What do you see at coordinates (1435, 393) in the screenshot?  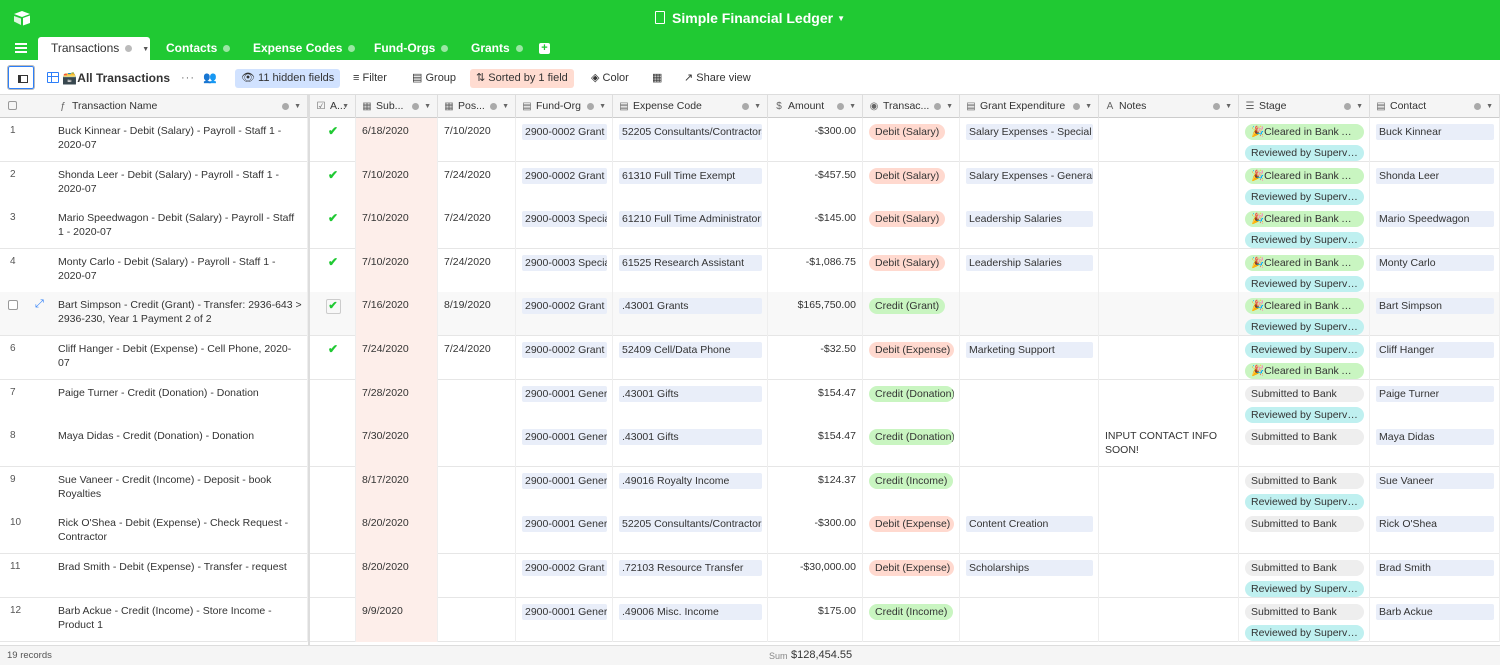 I see `linked-record-chip: Paige Turner` at bounding box center [1435, 393].